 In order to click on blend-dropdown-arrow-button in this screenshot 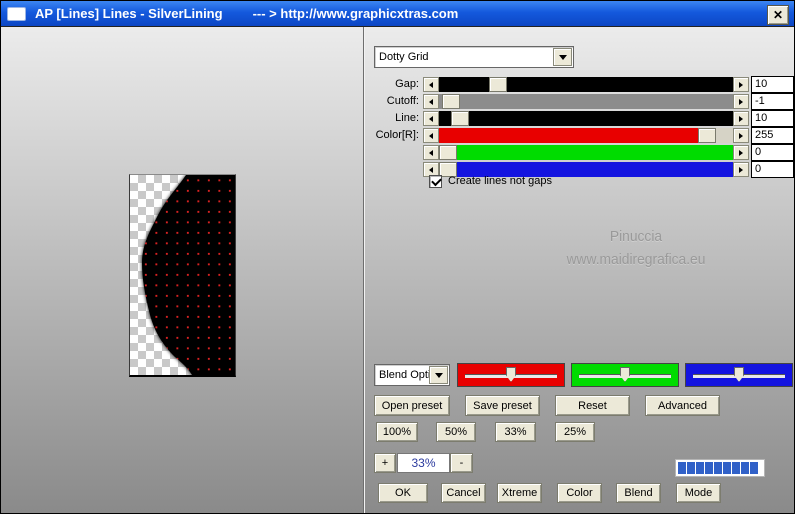, I will do `click(438, 375)`.